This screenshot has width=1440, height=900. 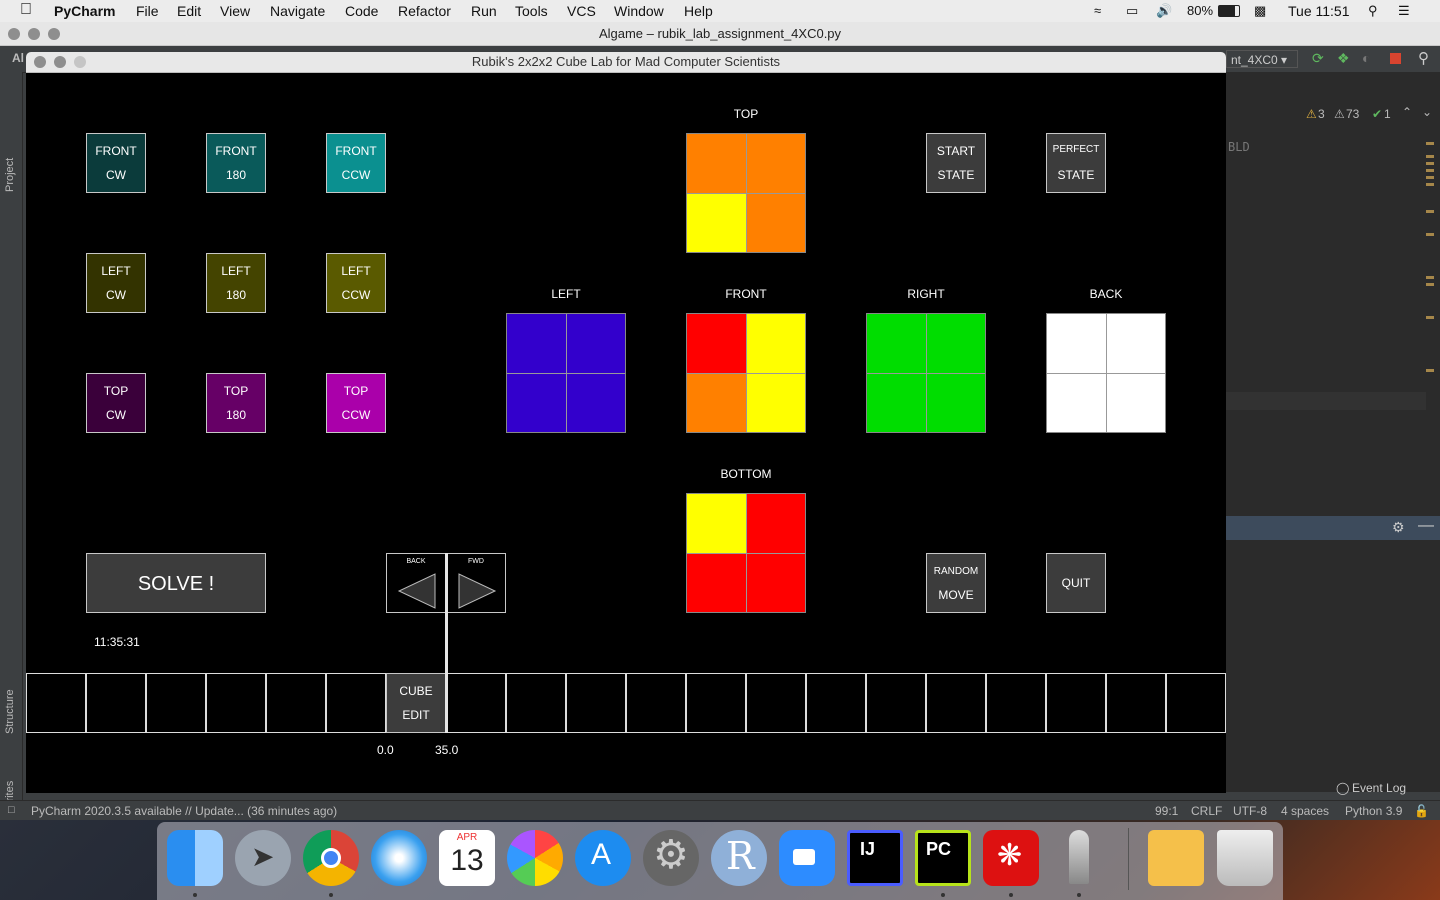 I want to click on perfect-state-button: PERFECT STATE, so click(x=1076, y=163).